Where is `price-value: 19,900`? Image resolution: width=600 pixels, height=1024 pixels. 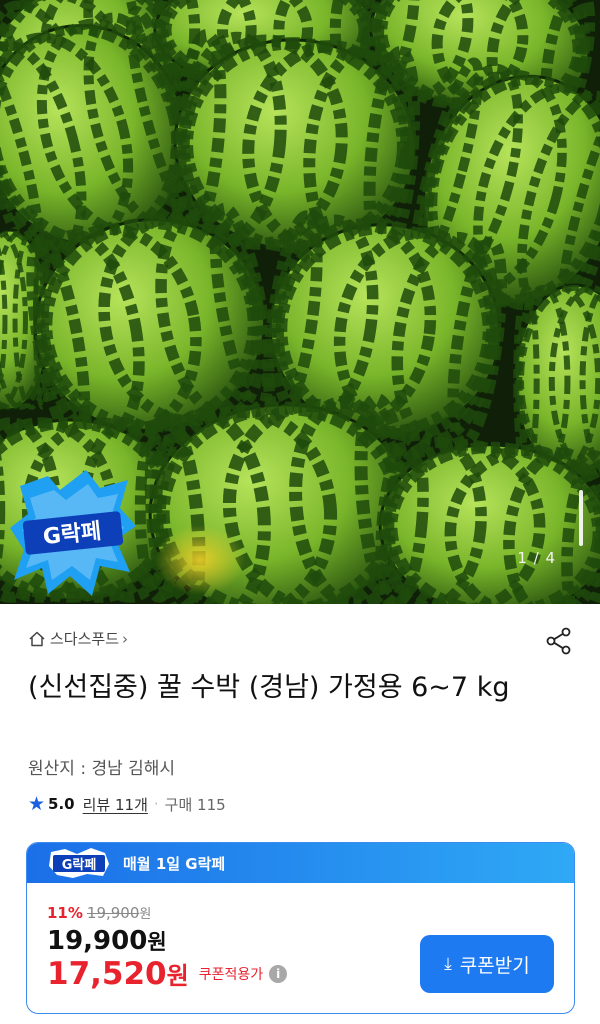
price-value: 19,900 is located at coordinates (97, 941).